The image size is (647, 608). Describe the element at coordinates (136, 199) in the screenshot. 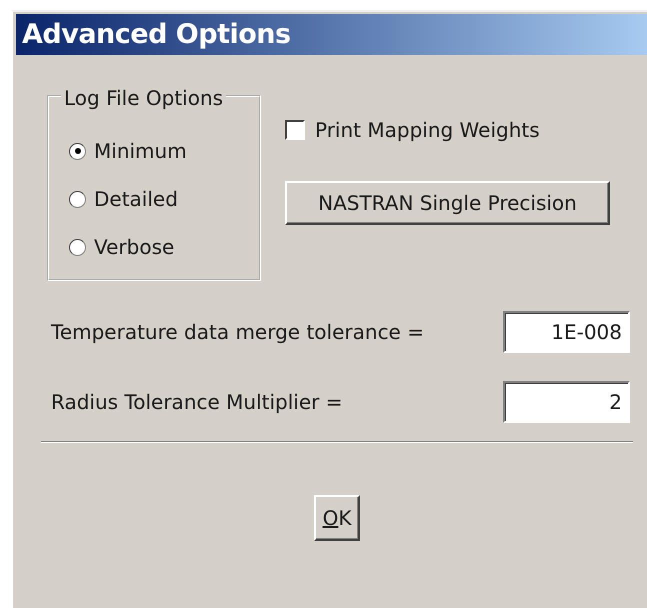

I see `radio-label: Detailed` at that location.